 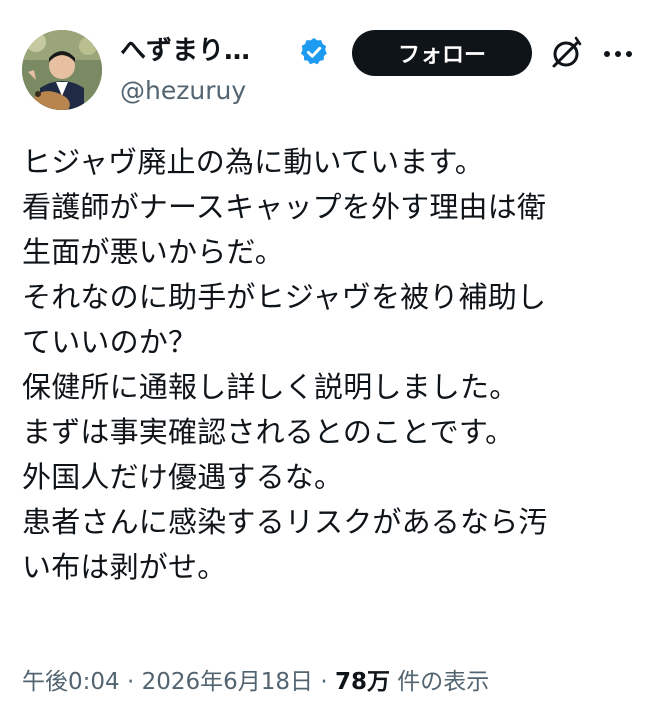 What do you see at coordinates (285, 522) in the screenshot?
I see `tweet-line: 患者さんに感染するリスクがあるなら汚` at bounding box center [285, 522].